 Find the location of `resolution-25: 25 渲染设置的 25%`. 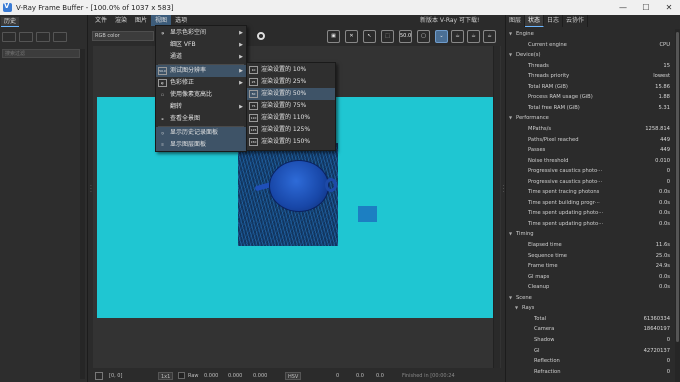

resolution-25: 25 渲染设置的 25% is located at coordinates (291, 82).